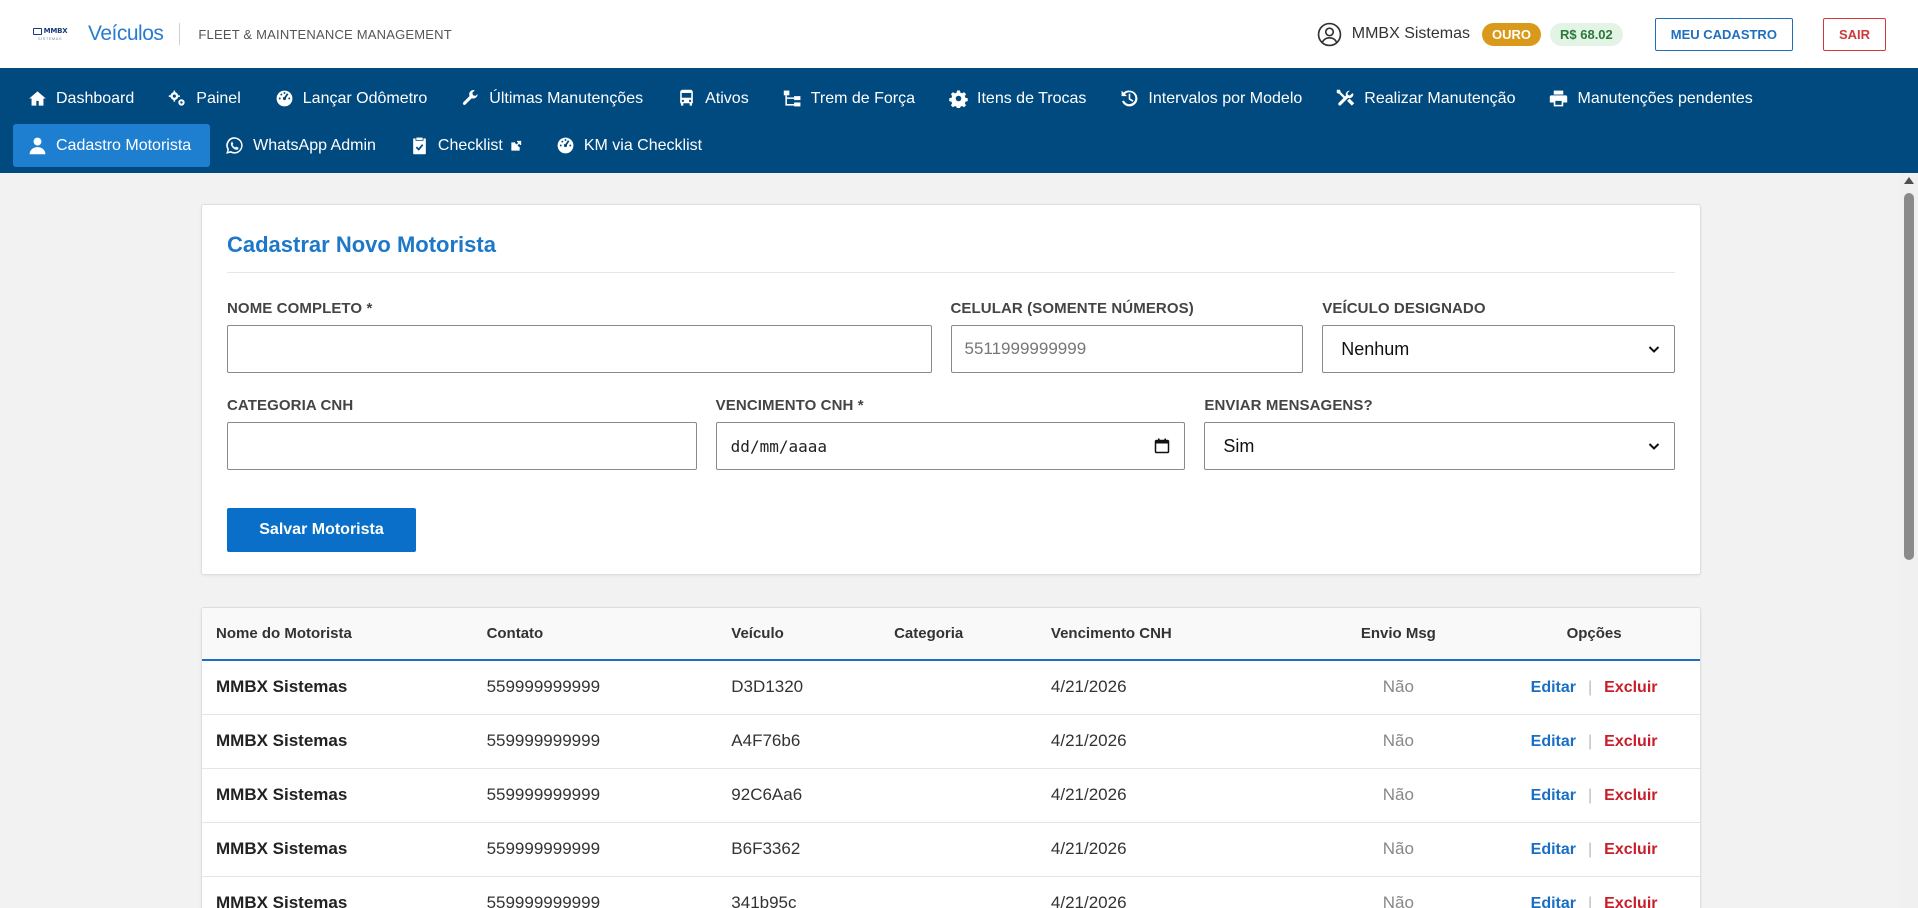 This screenshot has width=1918, height=908. What do you see at coordinates (1594, 633) in the screenshot?
I see `column-header-options: Opções` at bounding box center [1594, 633].